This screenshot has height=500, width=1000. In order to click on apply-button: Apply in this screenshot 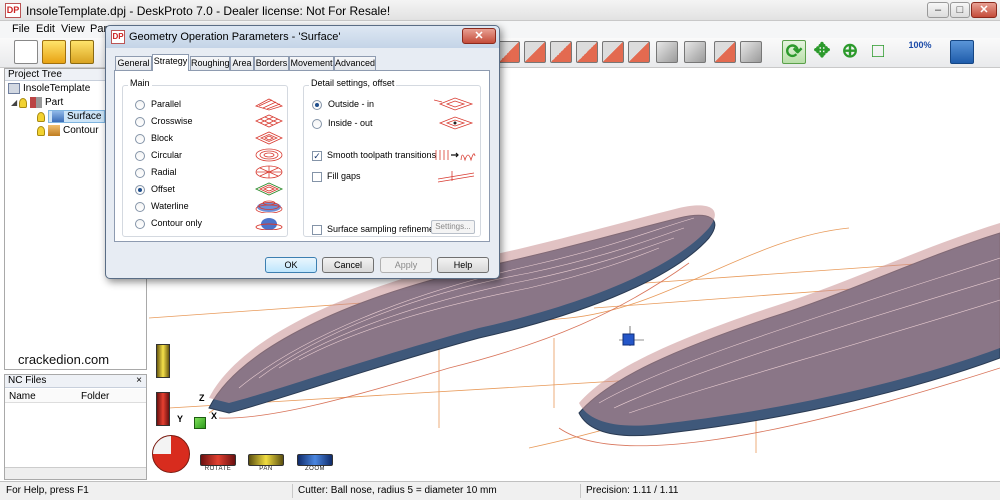, I will do `click(406, 265)`.